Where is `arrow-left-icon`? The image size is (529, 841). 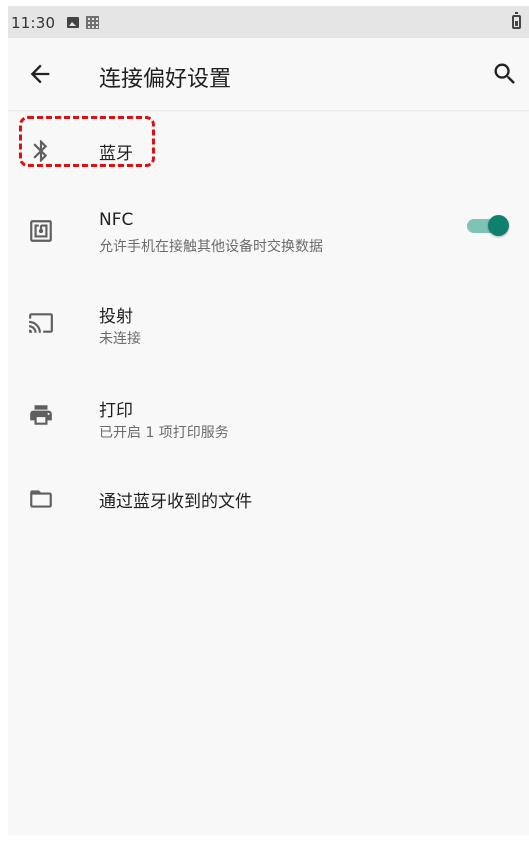
arrow-left-icon is located at coordinates (40, 74).